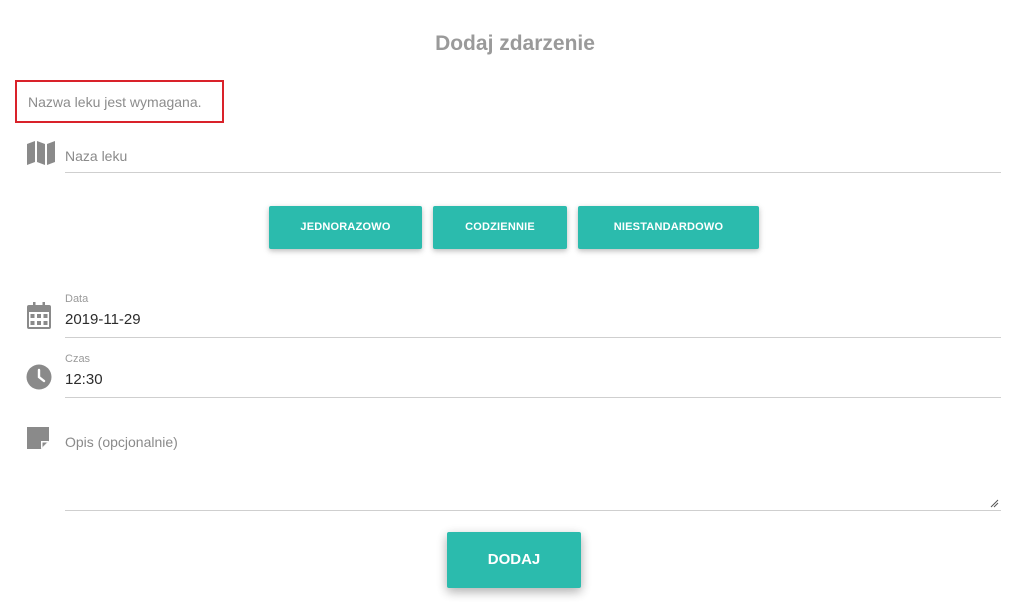 This screenshot has width=1030, height=603. I want to click on description-textarea: Opis (opcjonalnie), so click(533, 468).